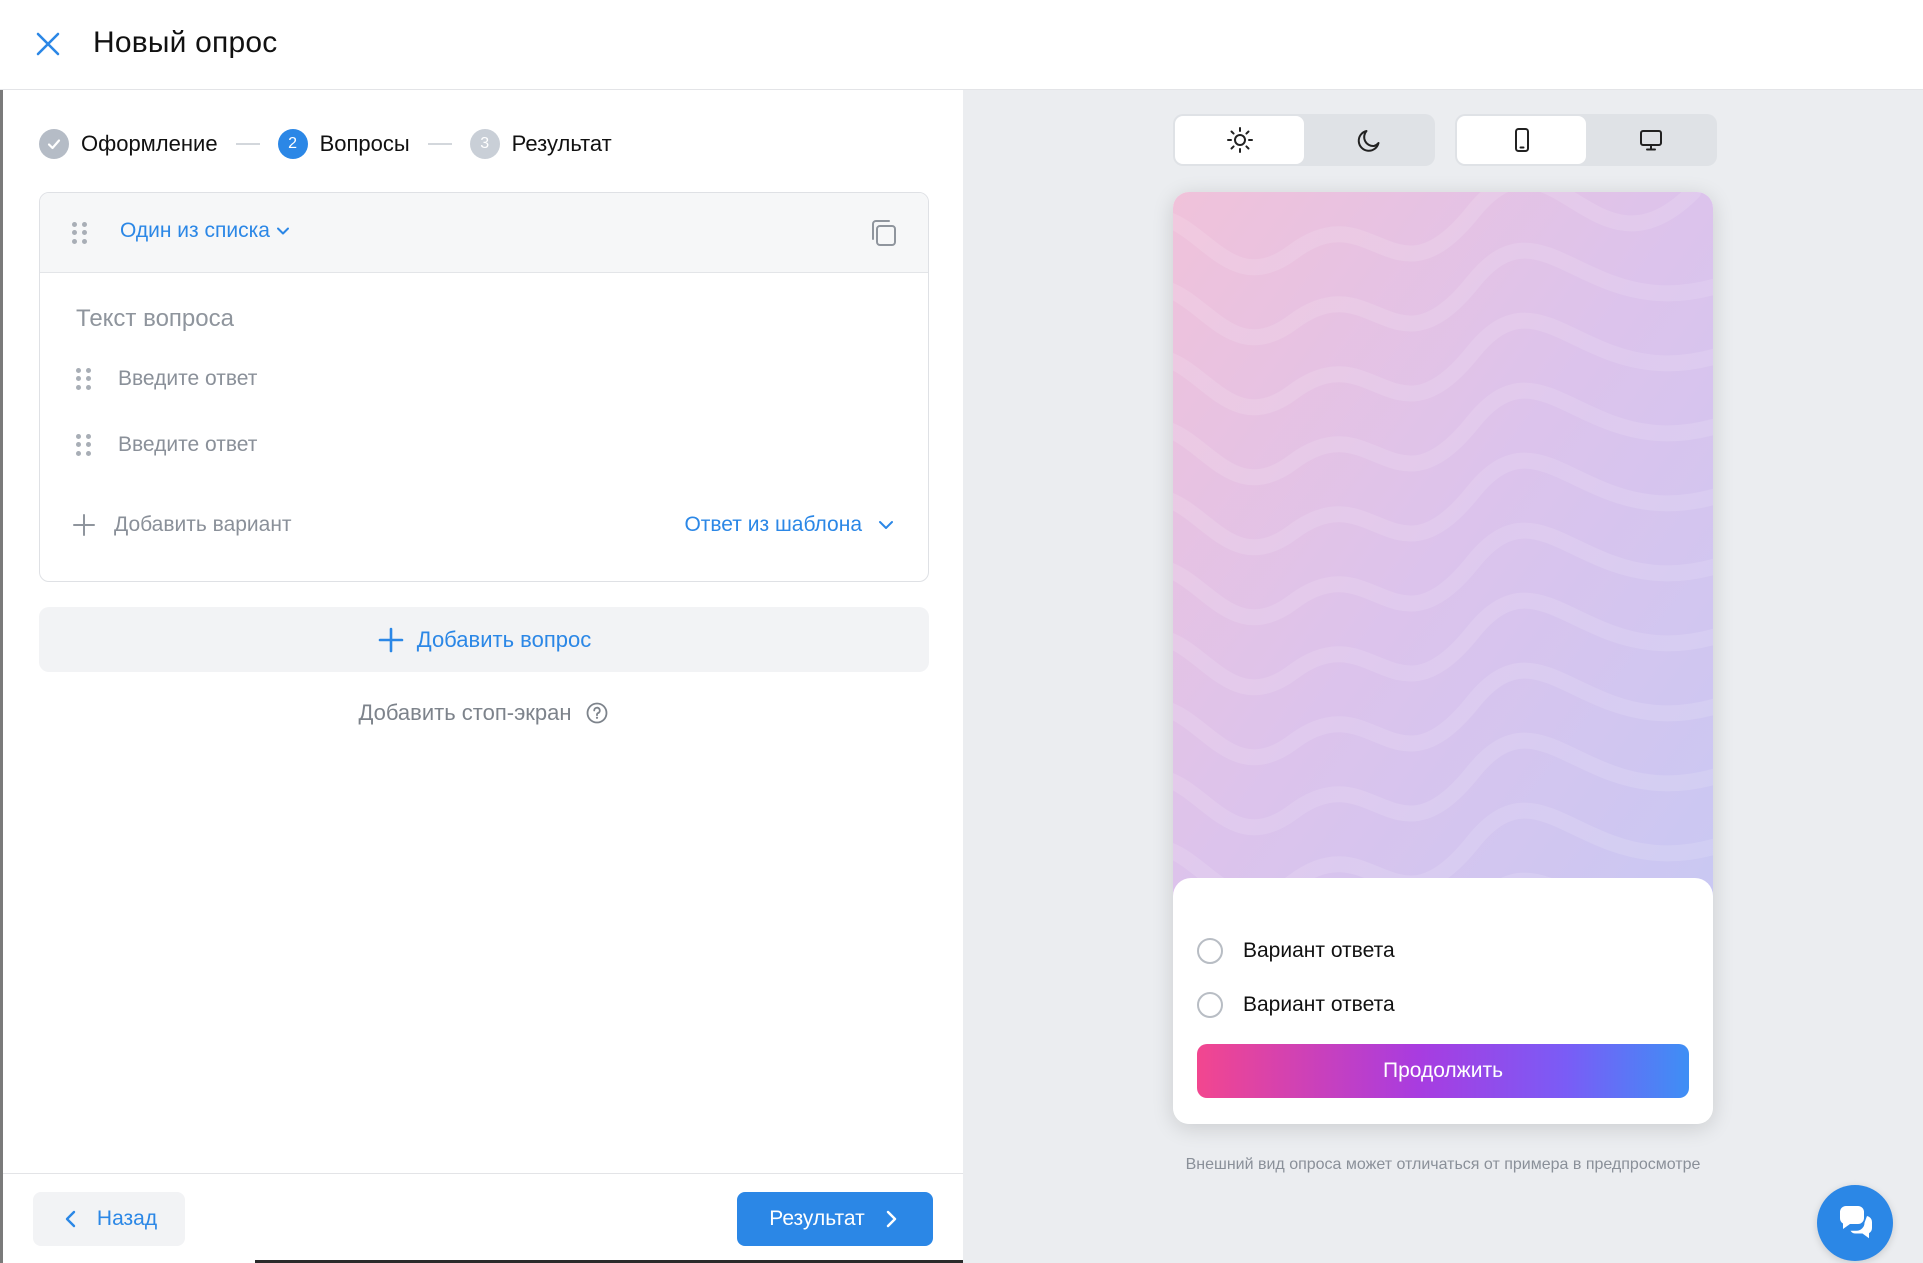  What do you see at coordinates (292, 144) in the screenshot?
I see `step-number: 2` at bounding box center [292, 144].